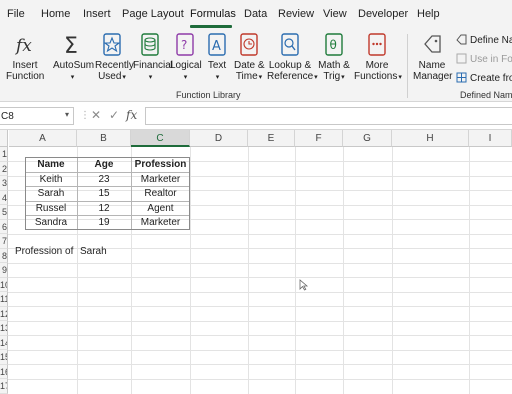 The height and width of the screenshot is (394, 512). Describe the element at coordinates (37, 116) in the screenshot. I see `name-box: C8 ▾` at that location.